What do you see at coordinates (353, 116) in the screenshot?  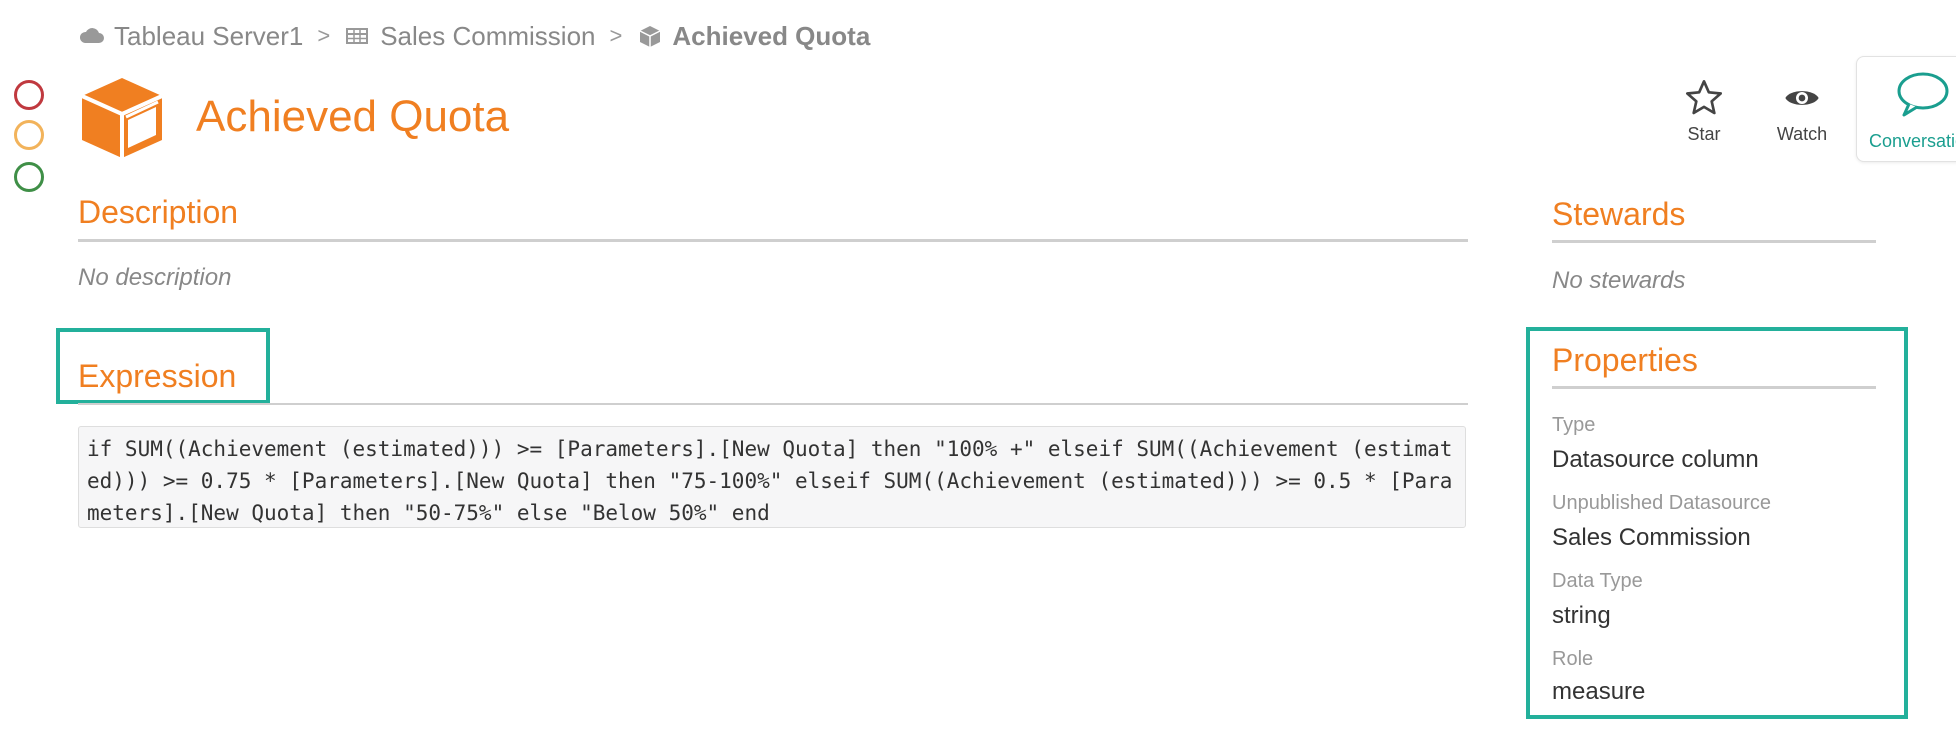 I see `page-title: Achieved Quota` at bounding box center [353, 116].